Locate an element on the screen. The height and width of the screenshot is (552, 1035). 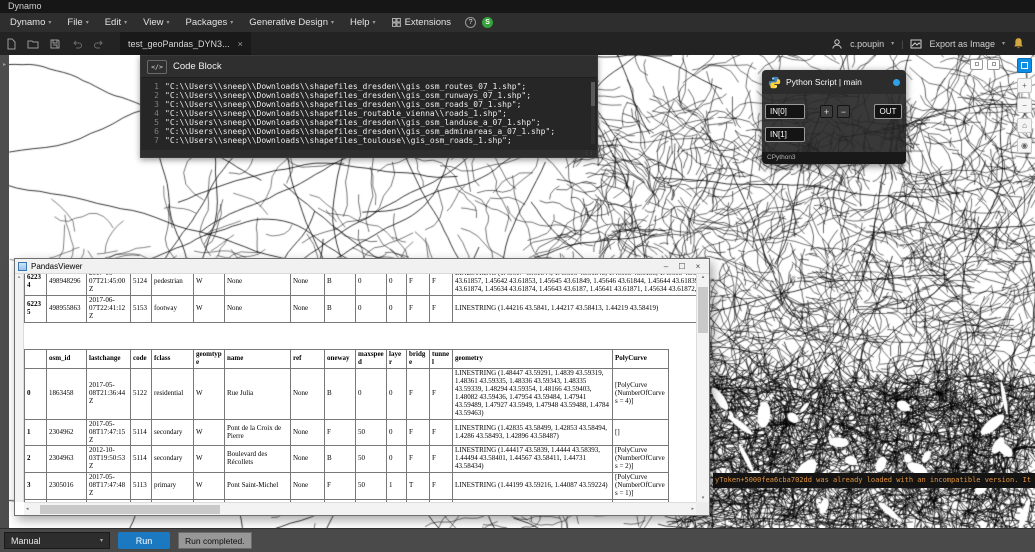
table-cell: 5114 is located at coordinates (141, 459).